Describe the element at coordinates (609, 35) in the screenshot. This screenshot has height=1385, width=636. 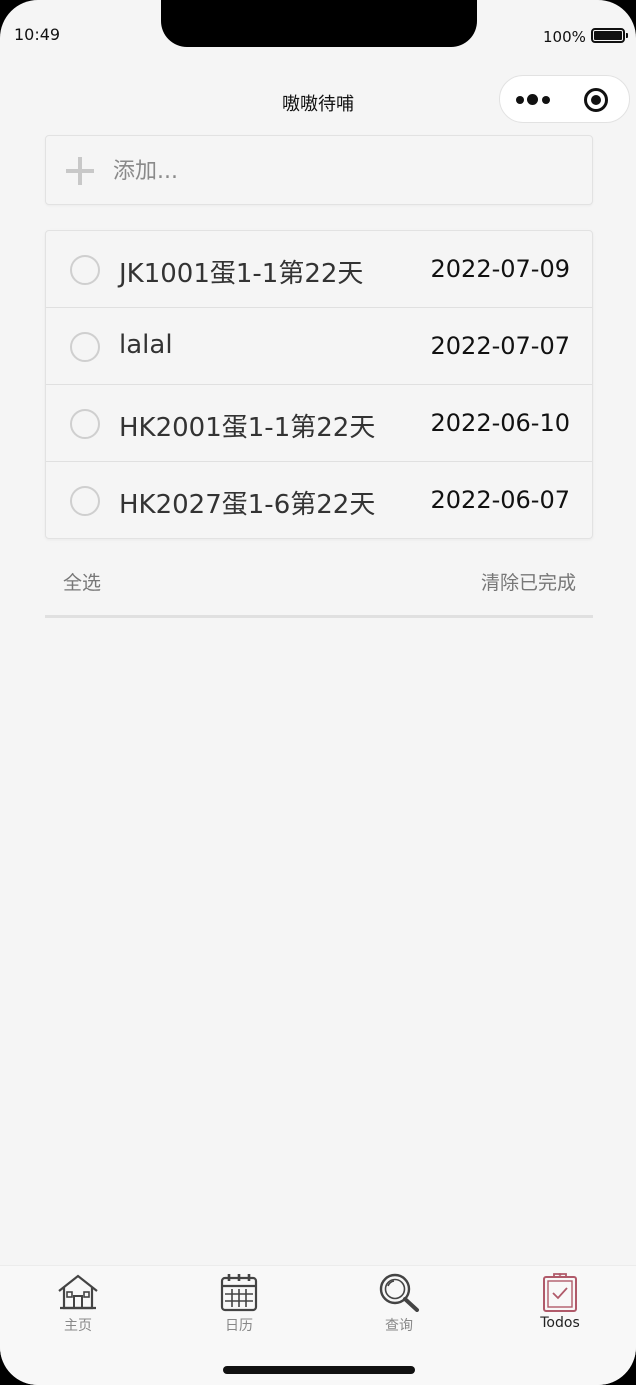
I see `battery-icon` at that location.